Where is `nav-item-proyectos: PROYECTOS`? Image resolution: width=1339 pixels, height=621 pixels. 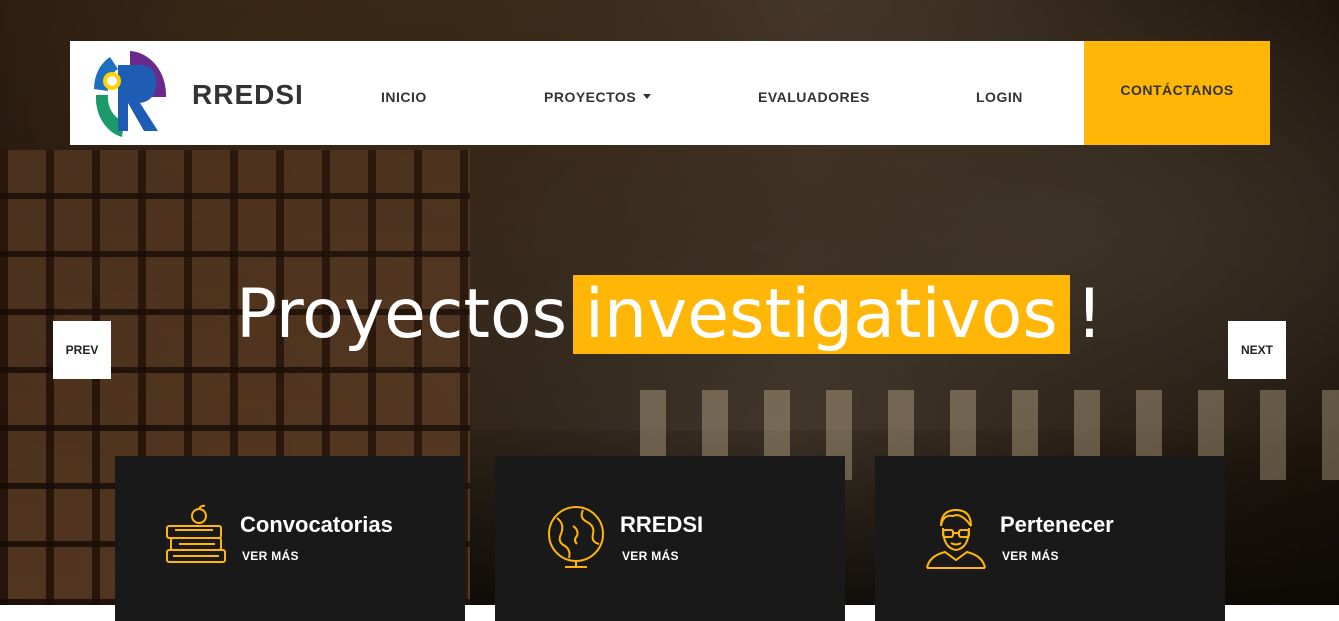 nav-item-proyectos: PROYECTOS is located at coordinates (598, 97).